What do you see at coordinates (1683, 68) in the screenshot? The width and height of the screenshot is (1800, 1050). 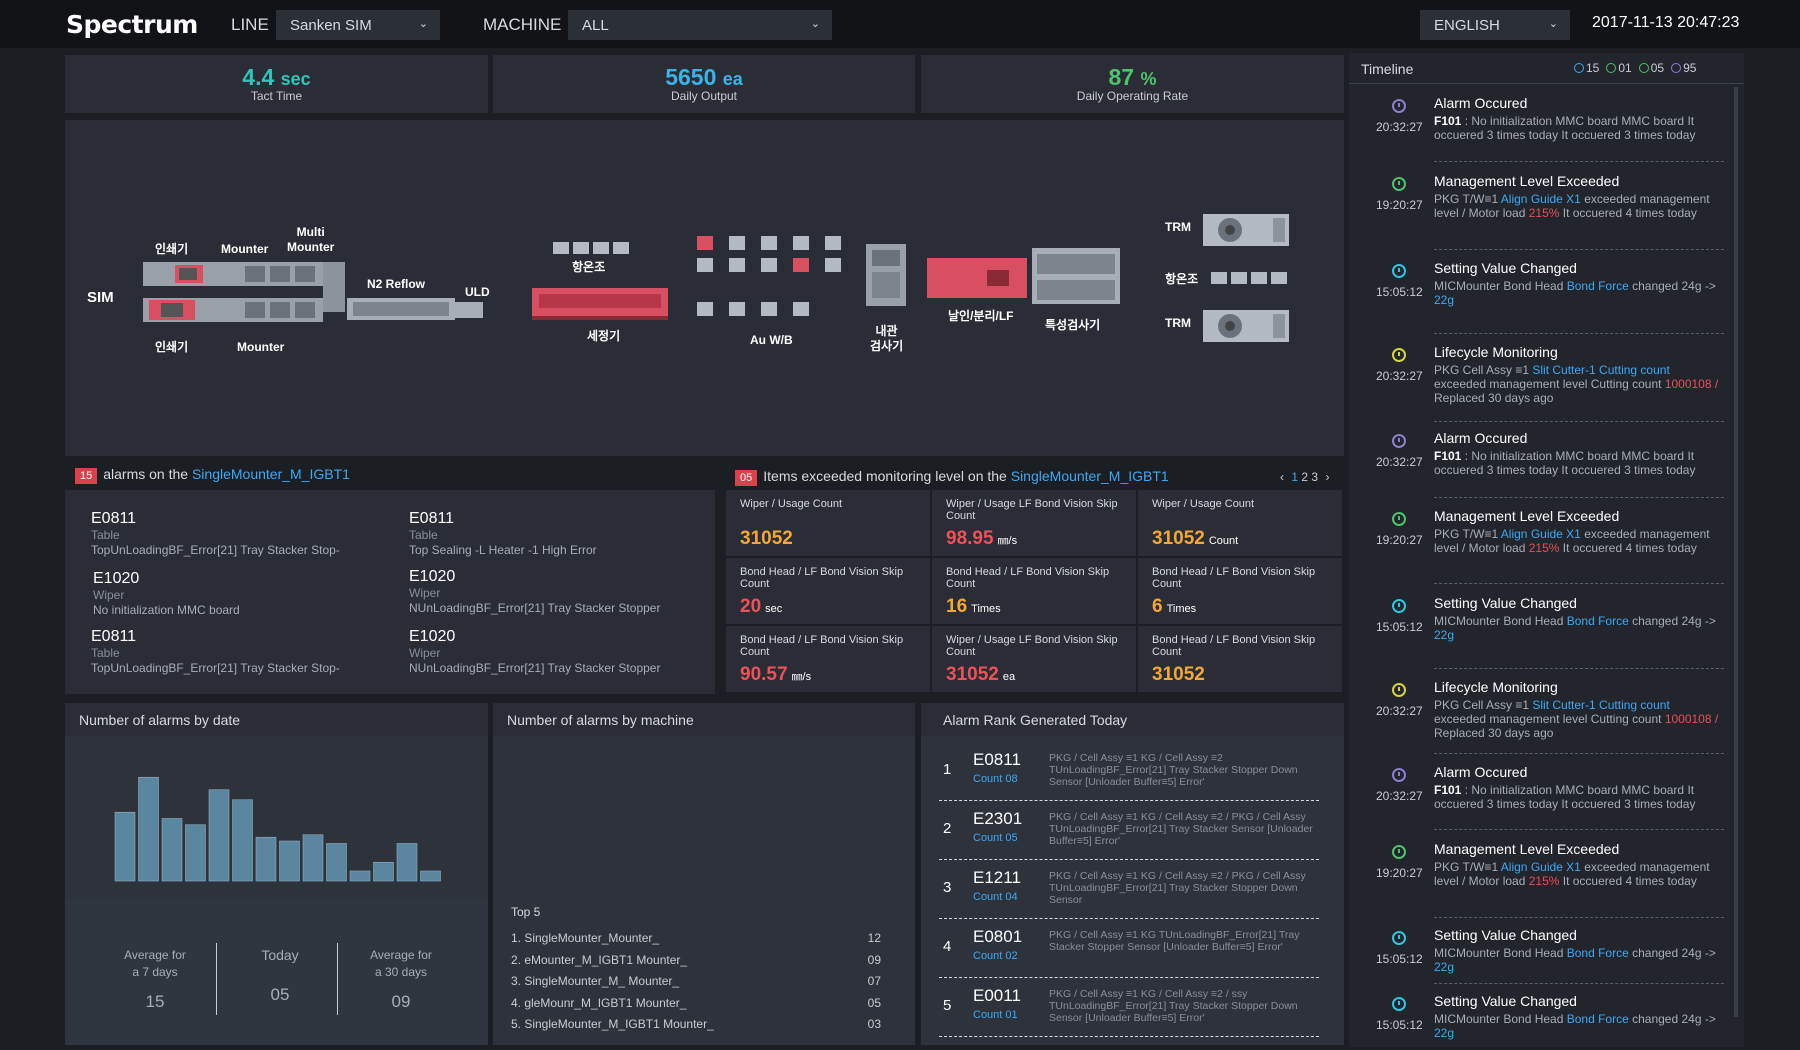 I see `timeline-count: 95` at bounding box center [1683, 68].